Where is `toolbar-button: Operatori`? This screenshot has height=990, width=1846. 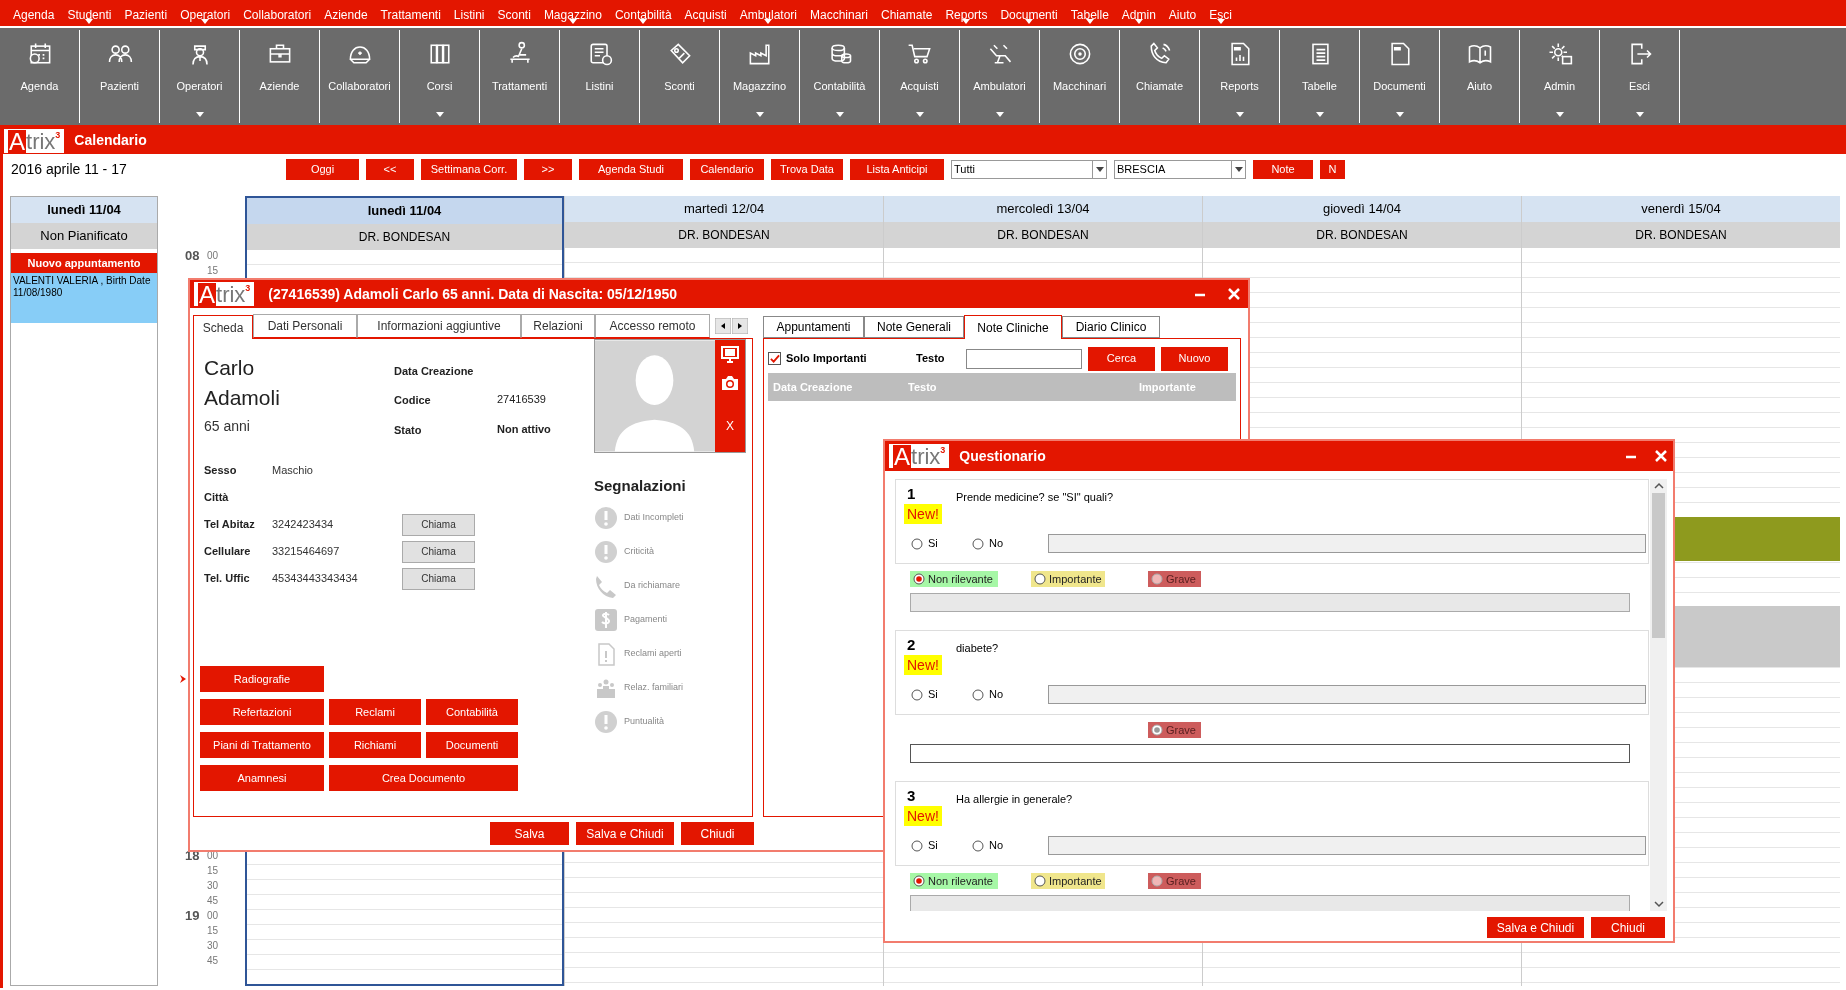 toolbar-button: Operatori is located at coordinates (200, 76).